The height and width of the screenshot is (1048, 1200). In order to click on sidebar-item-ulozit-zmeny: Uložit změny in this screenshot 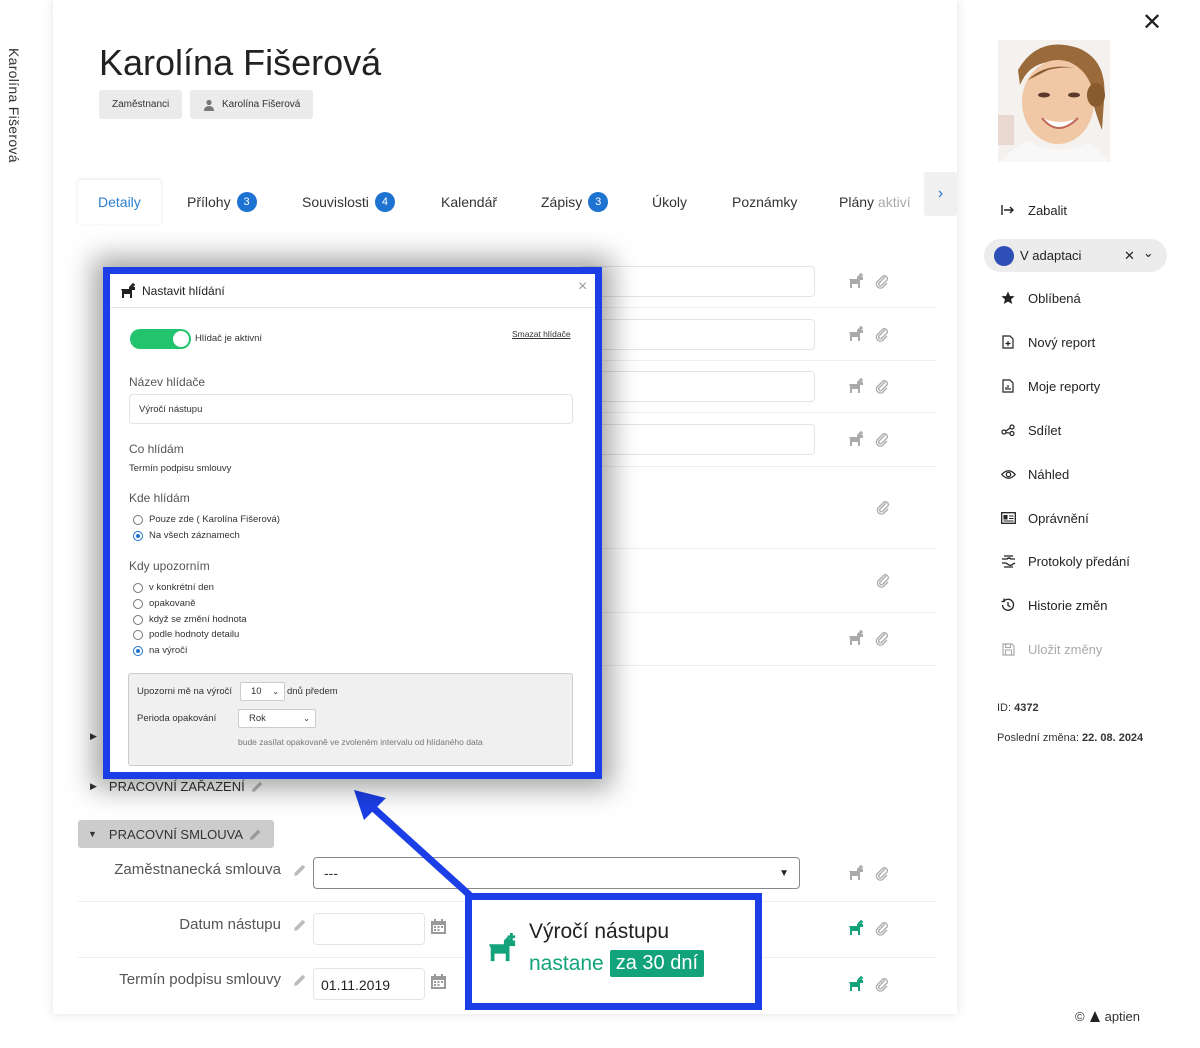, I will do `click(1051, 649)`.